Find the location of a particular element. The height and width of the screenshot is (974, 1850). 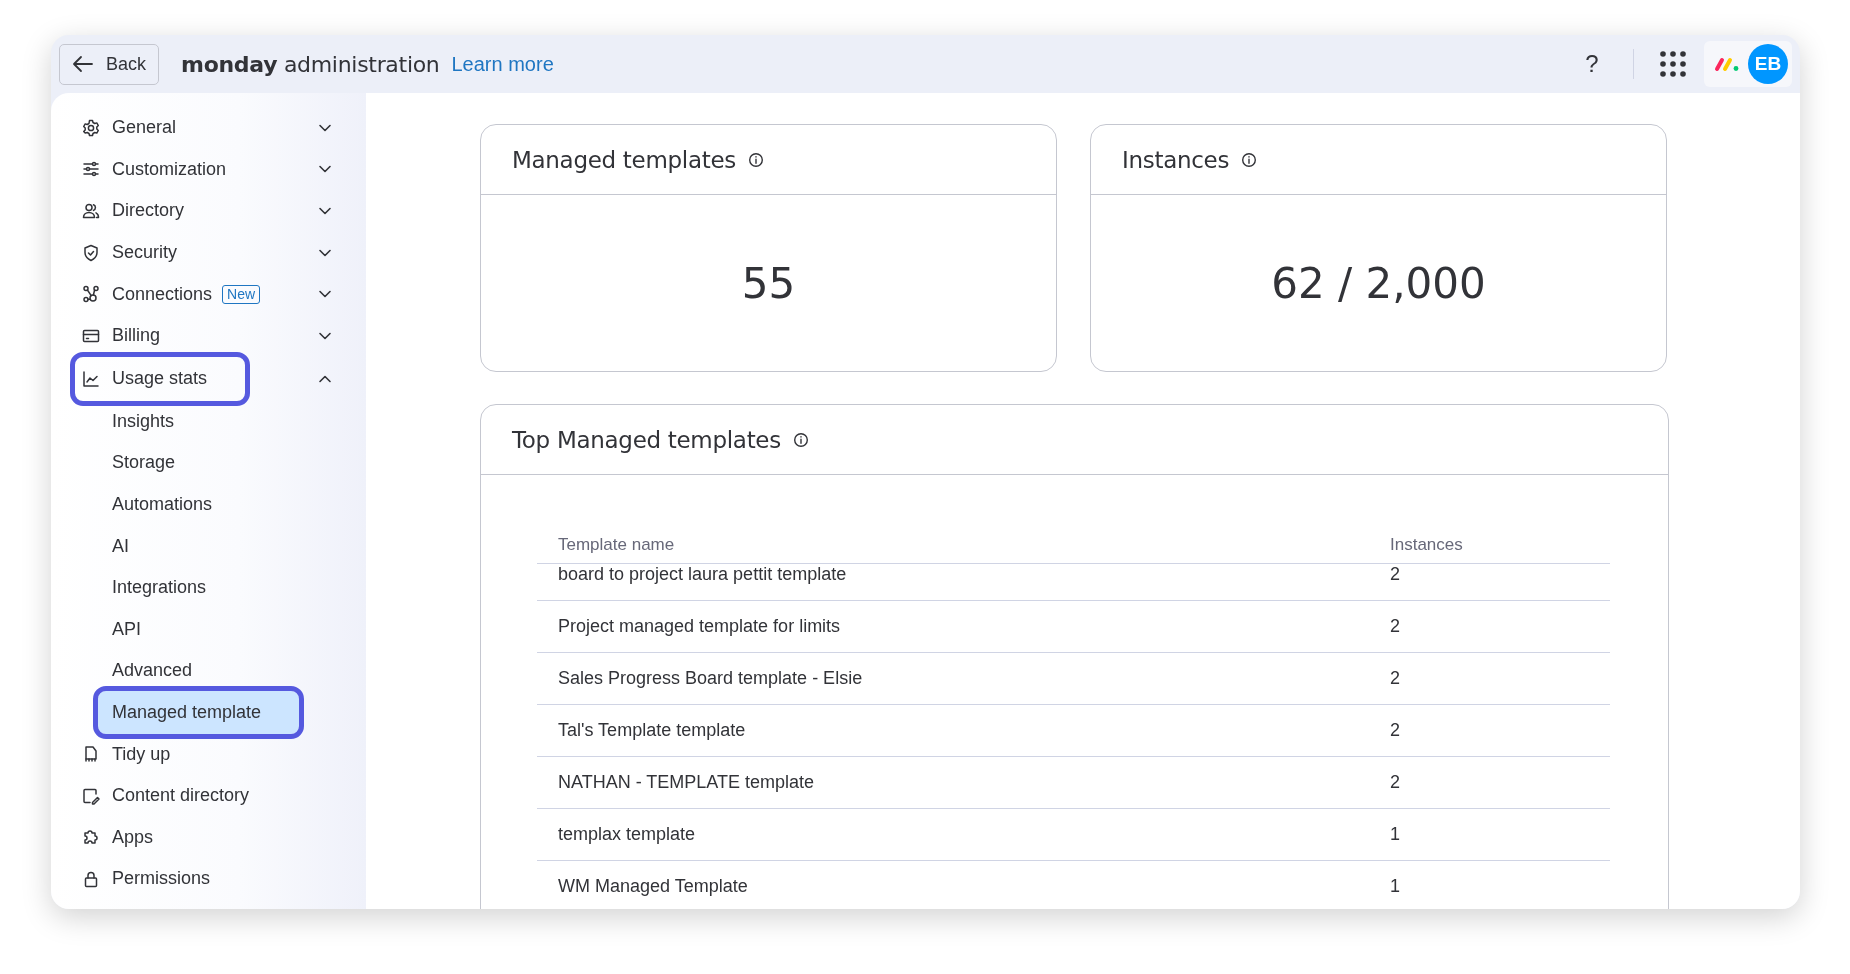

sidebar-item: Tidy up is located at coordinates (207, 754).